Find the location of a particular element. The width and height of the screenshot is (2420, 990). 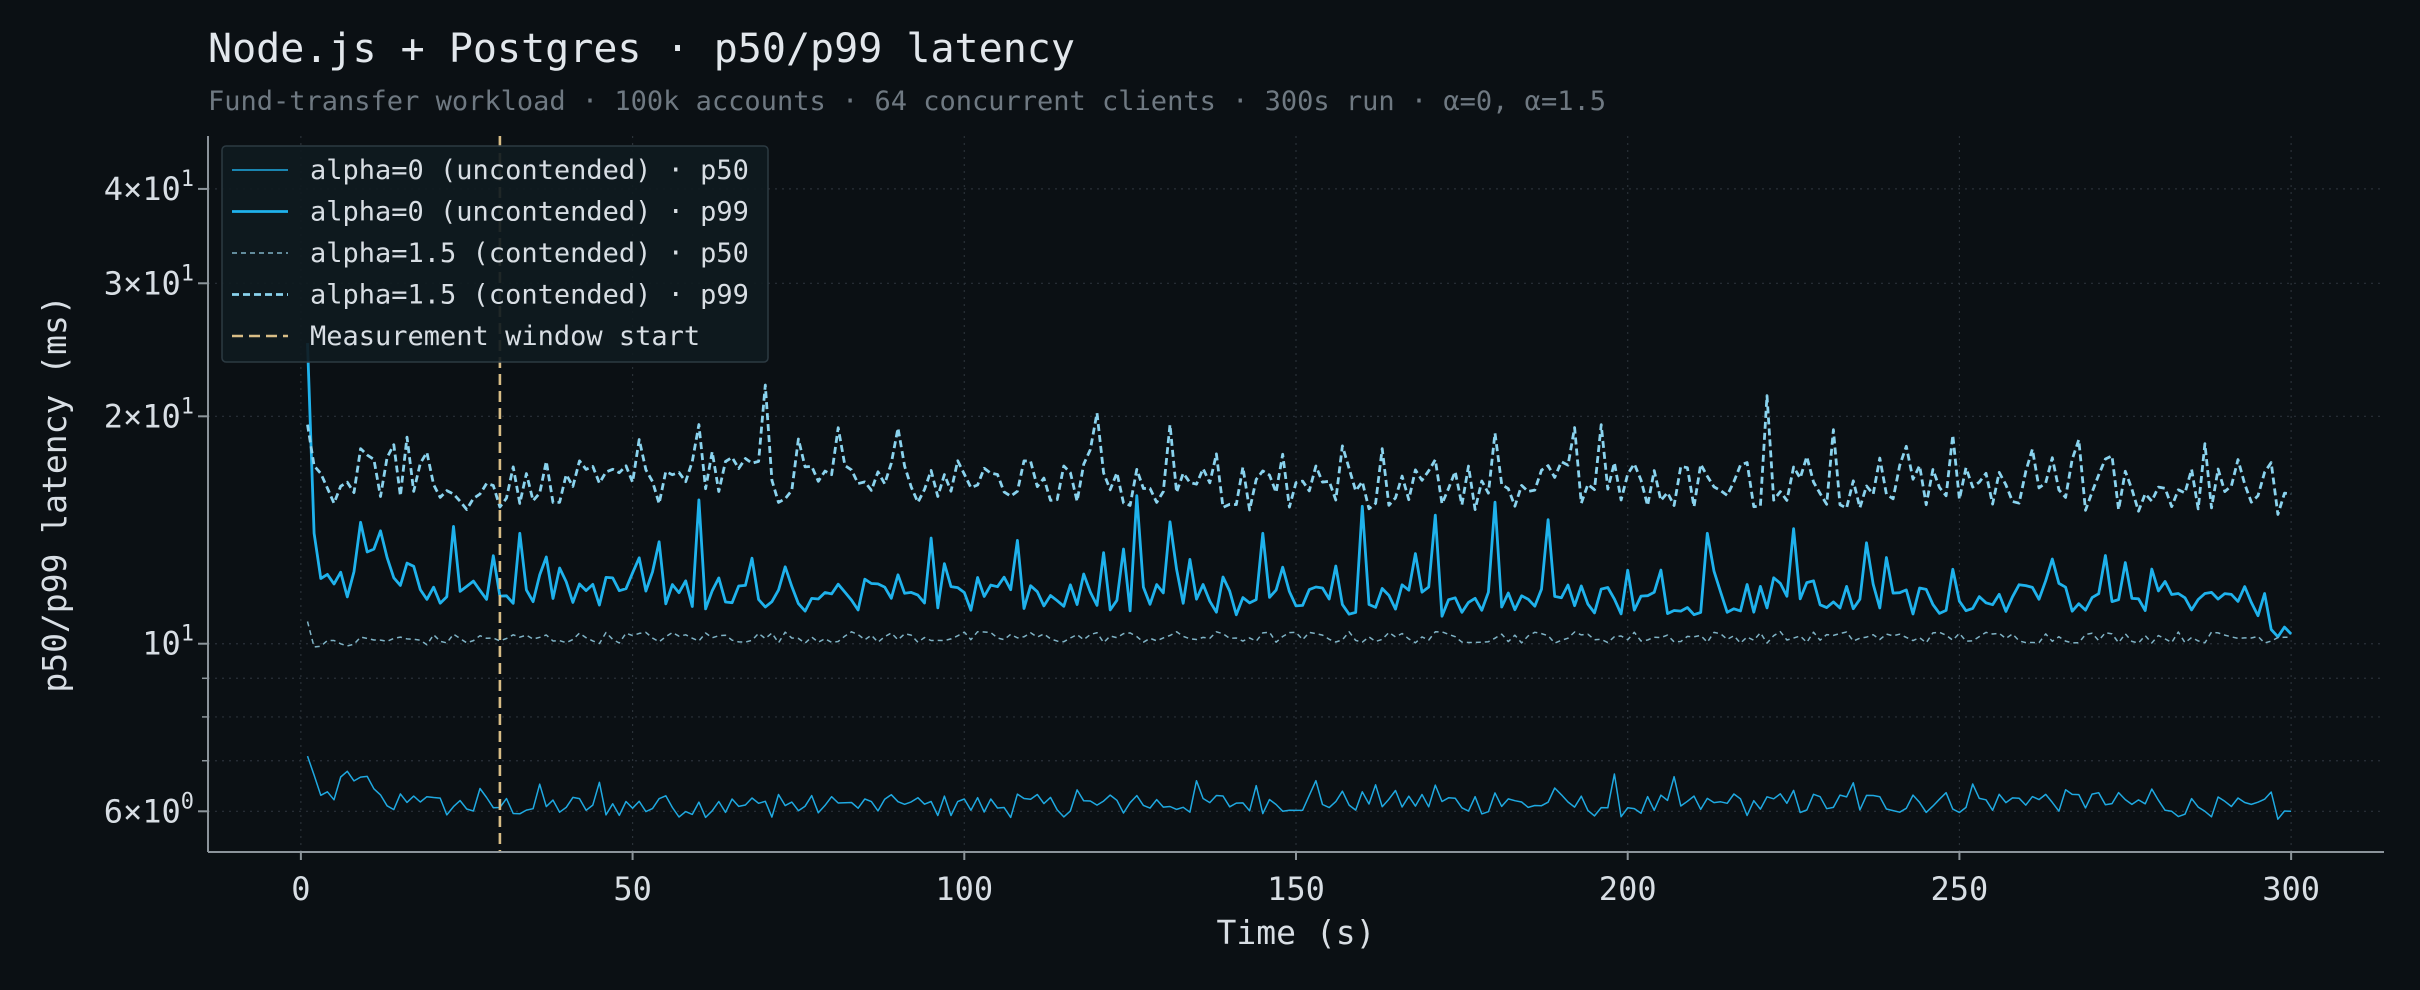

x-tick-label: 100 is located at coordinates (964, 889).